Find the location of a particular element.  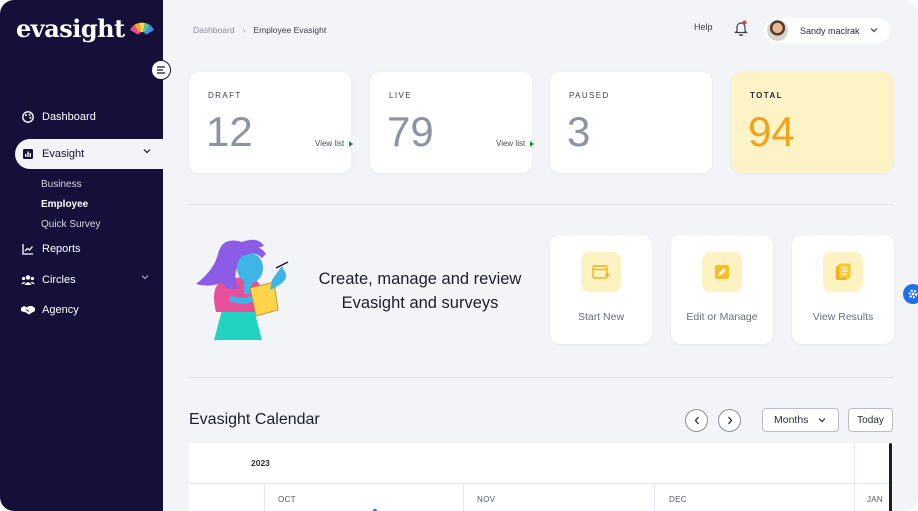

sidebar-subitem-employee: Employee is located at coordinates (64, 204).